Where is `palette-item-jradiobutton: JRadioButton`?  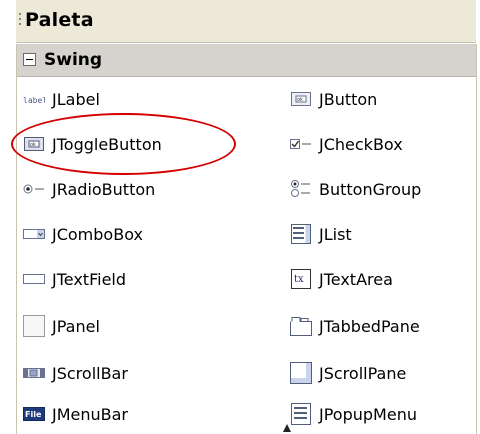
palette-item-jradiobutton: JRadioButton is located at coordinates (134, 189).